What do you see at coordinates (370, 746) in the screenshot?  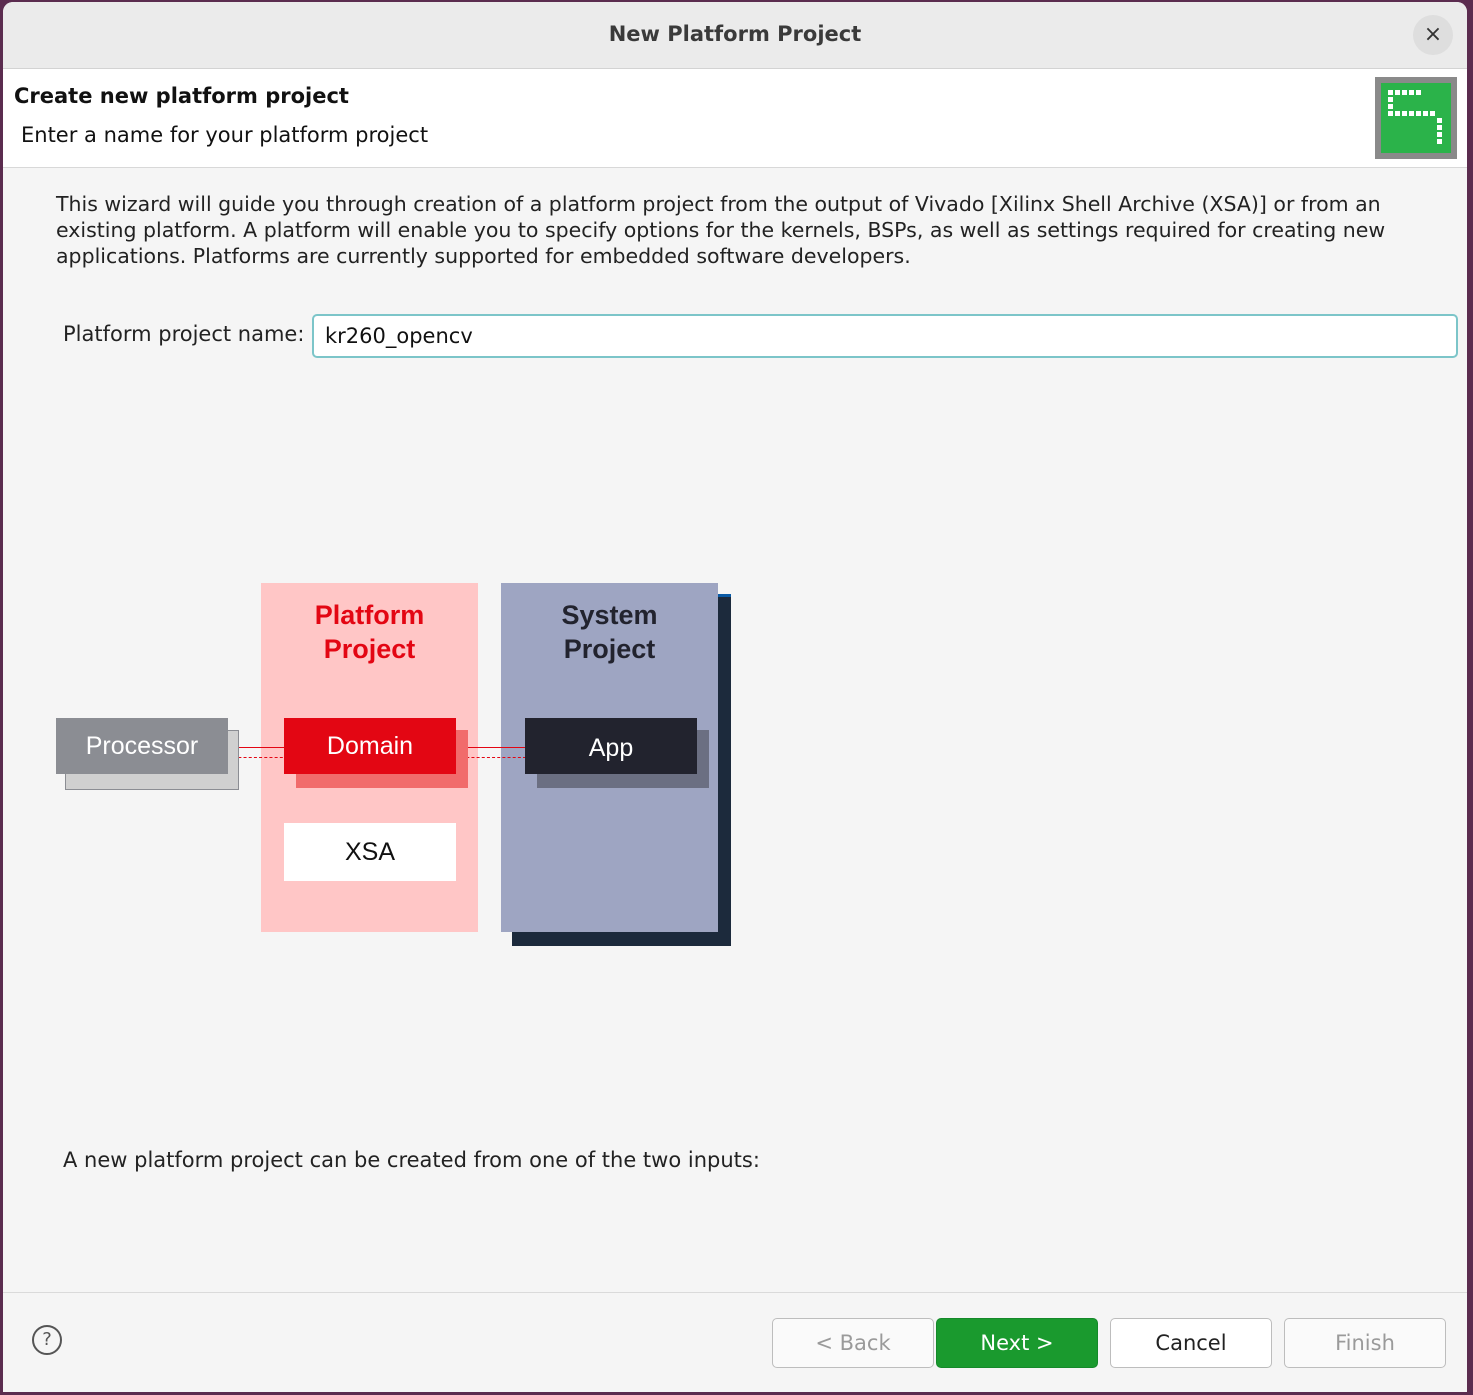 I see `domain-box: Domain` at bounding box center [370, 746].